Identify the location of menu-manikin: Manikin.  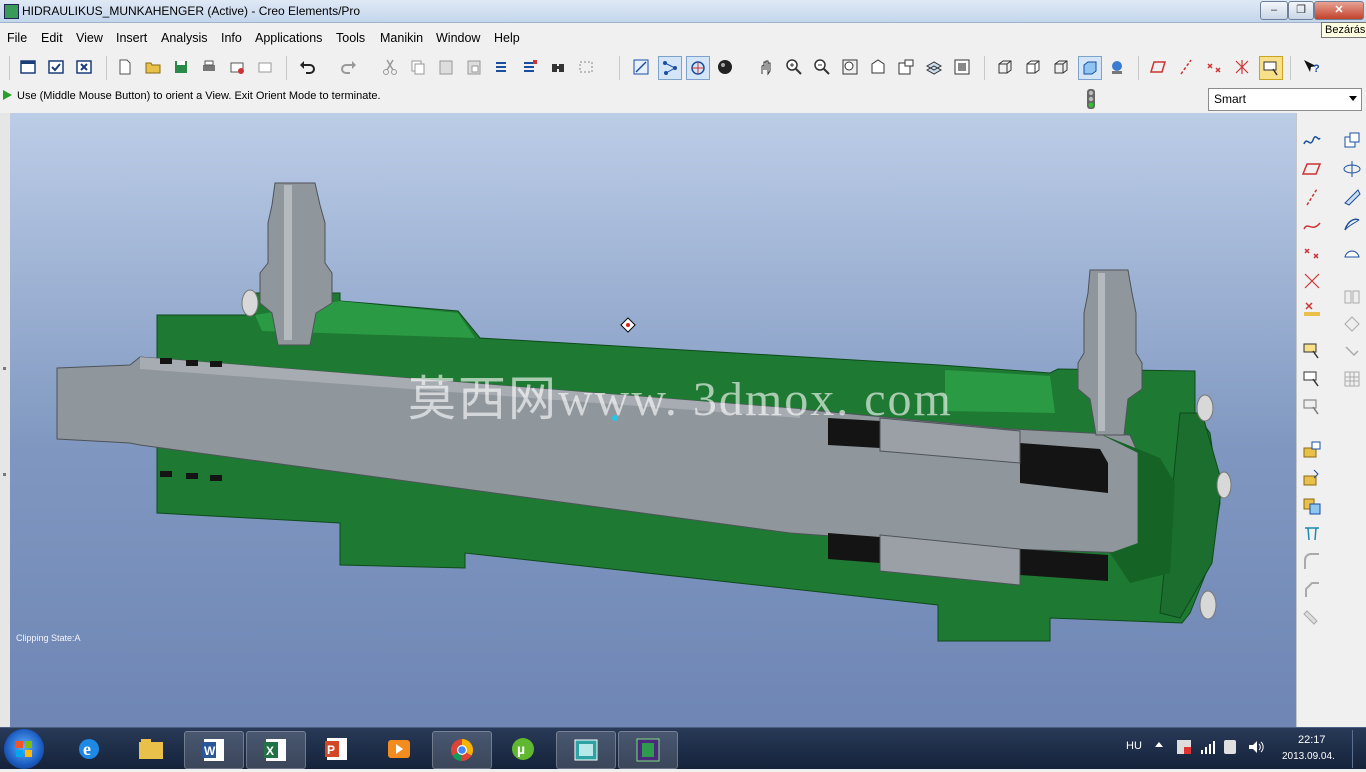
(401, 38).